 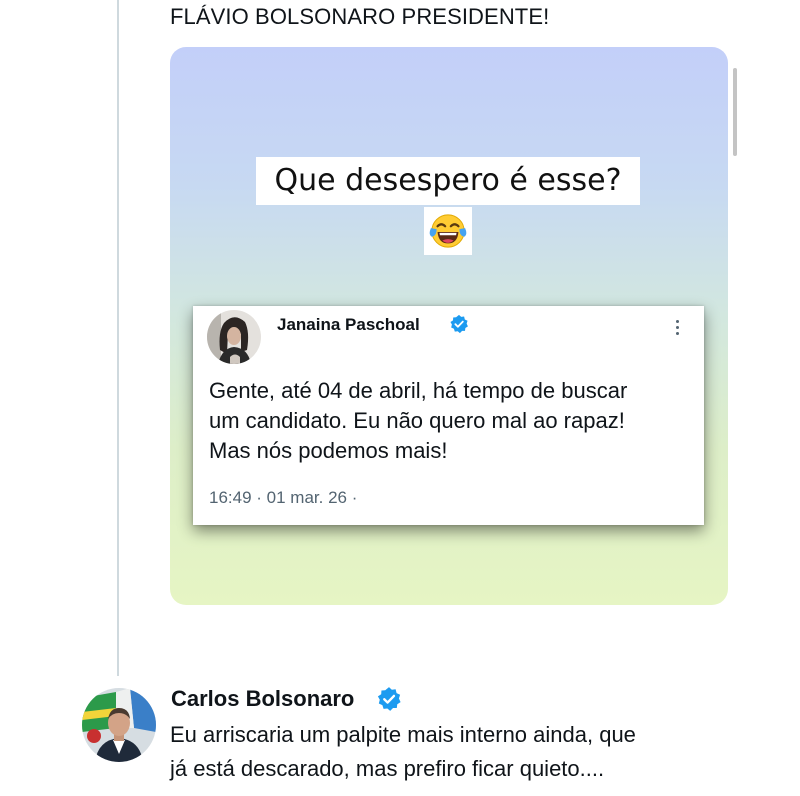 What do you see at coordinates (448, 231) in the screenshot?
I see `tears-of-joy-emoji-icon` at bounding box center [448, 231].